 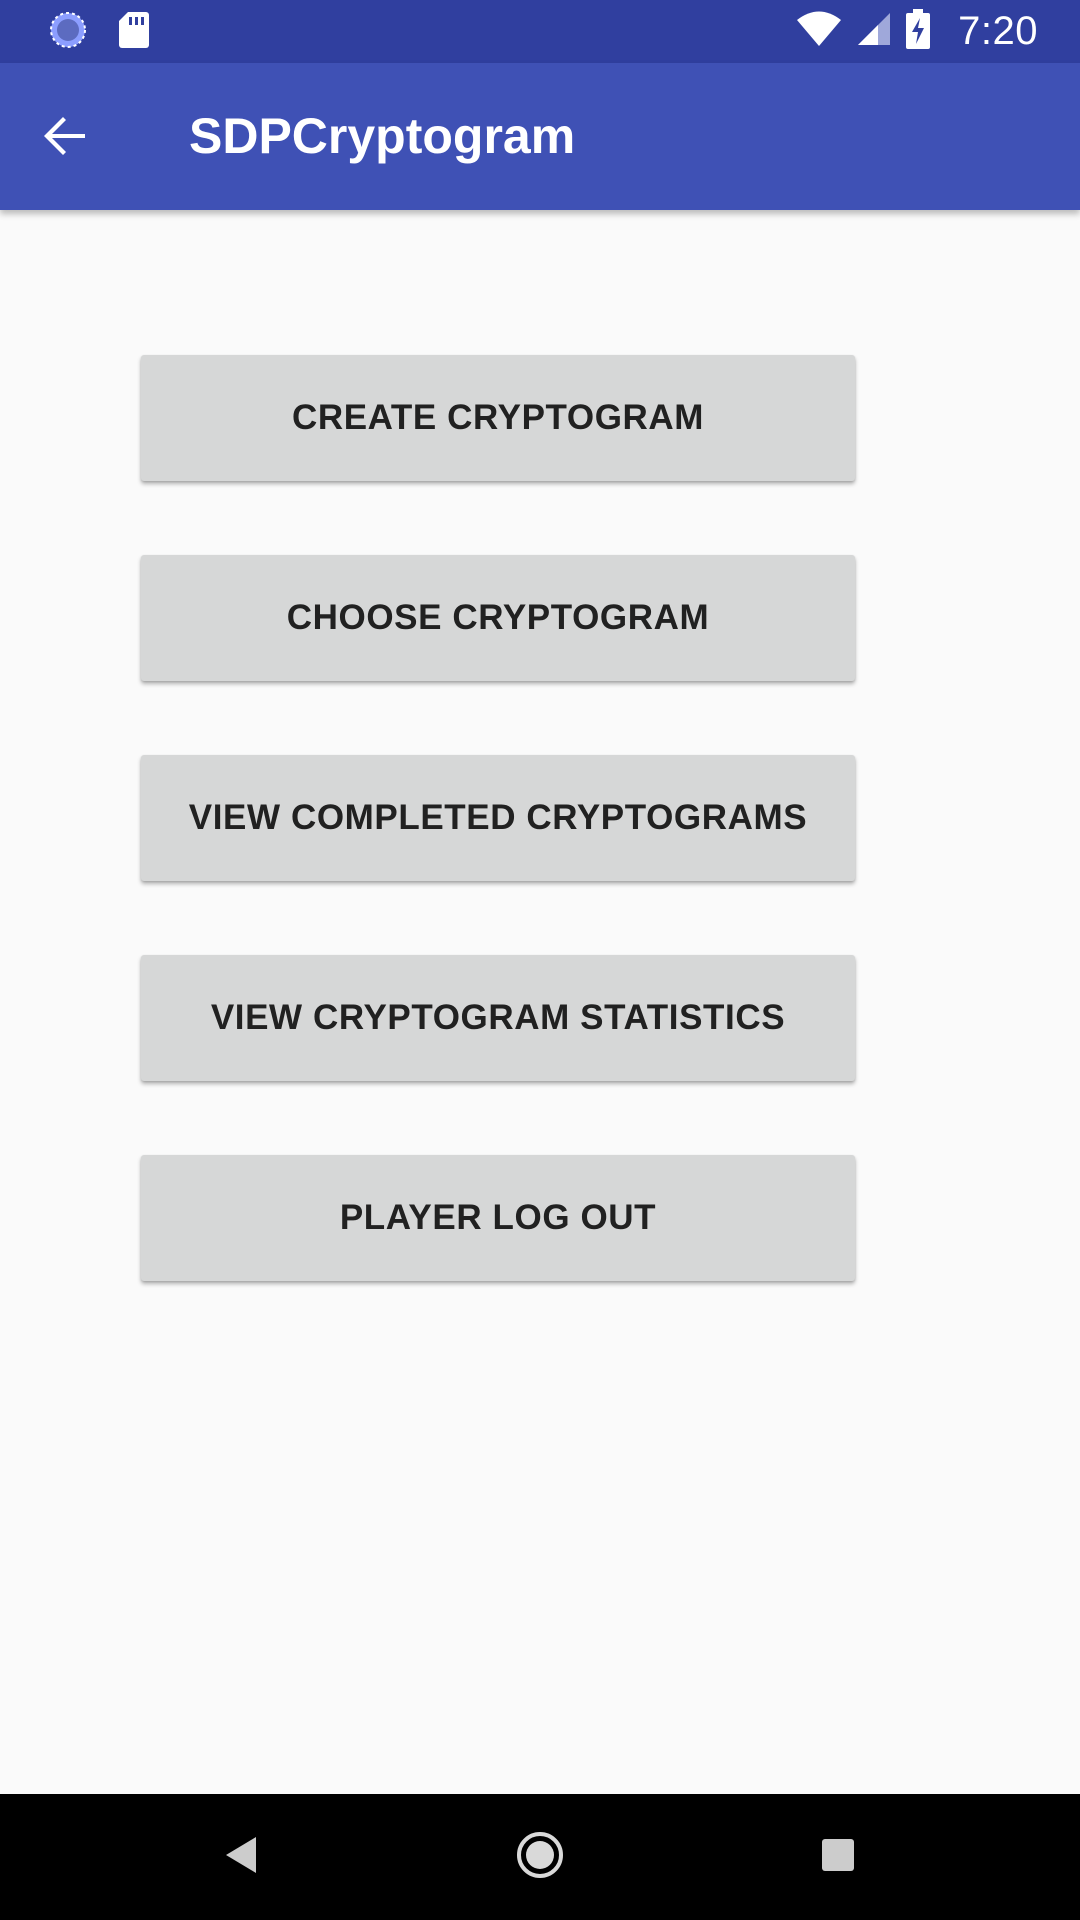 I want to click on player-log-out-button: PLAYER LOG OUT, so click(x=498, y=1218).